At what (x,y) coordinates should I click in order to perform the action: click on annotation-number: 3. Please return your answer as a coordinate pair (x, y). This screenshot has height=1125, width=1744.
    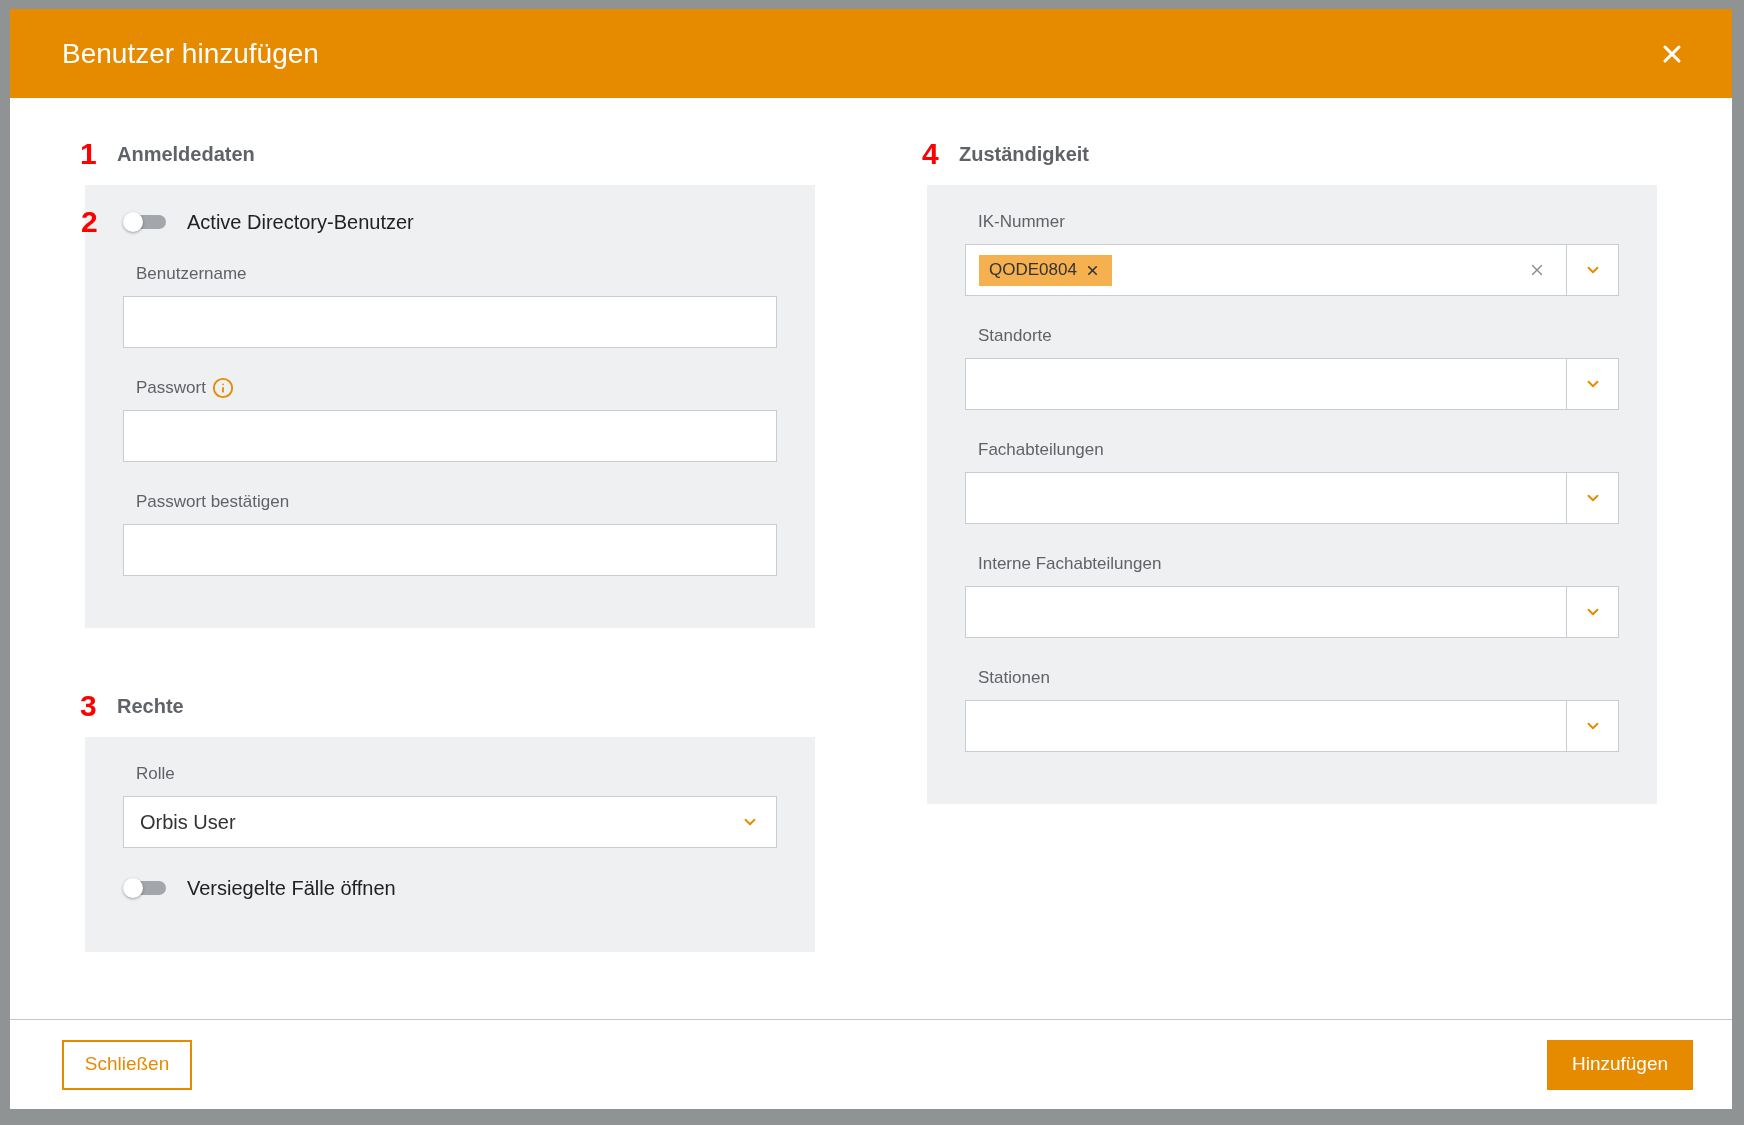
    Looking at the image, I should click on (89, 706).